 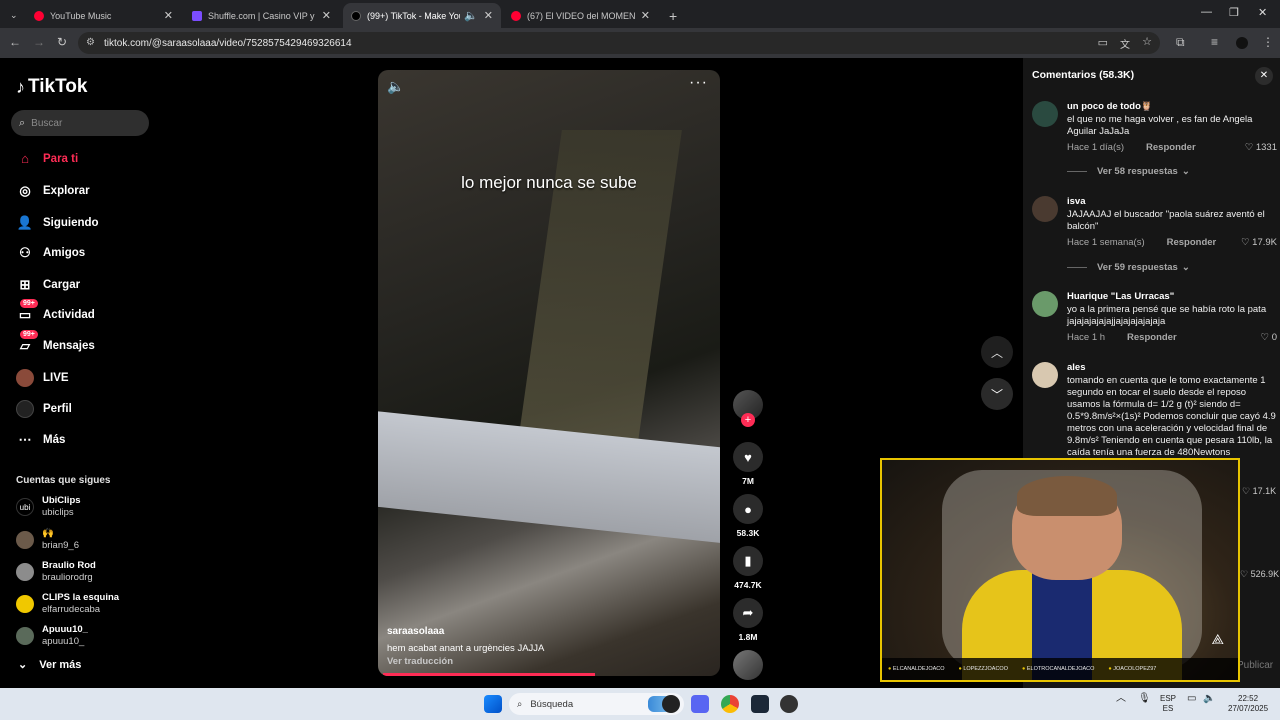 I want to click on nav-actividad: ▭ 99+ Actividad, so click(x=55, y=311).